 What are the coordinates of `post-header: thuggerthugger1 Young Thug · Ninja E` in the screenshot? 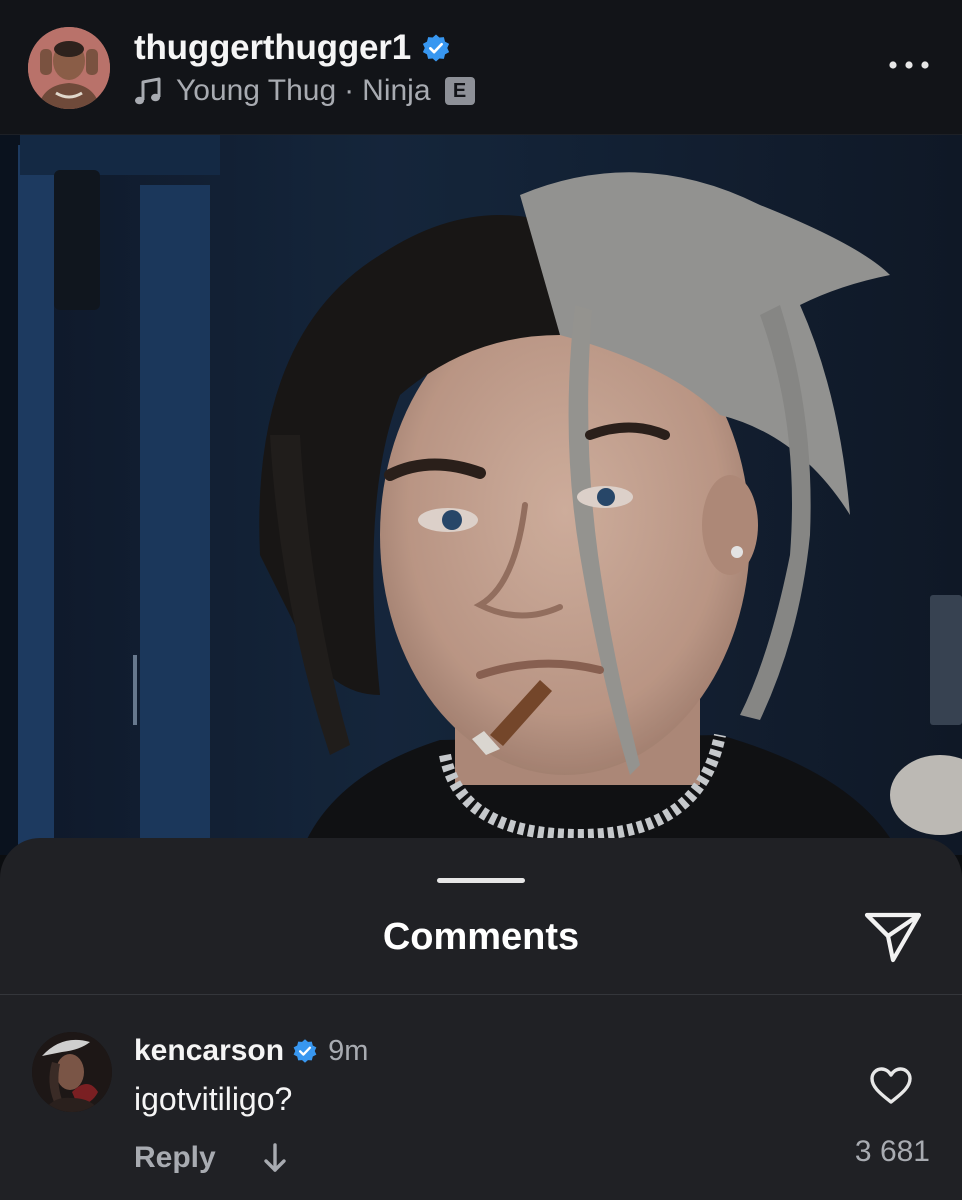 It's located at (481, 67).